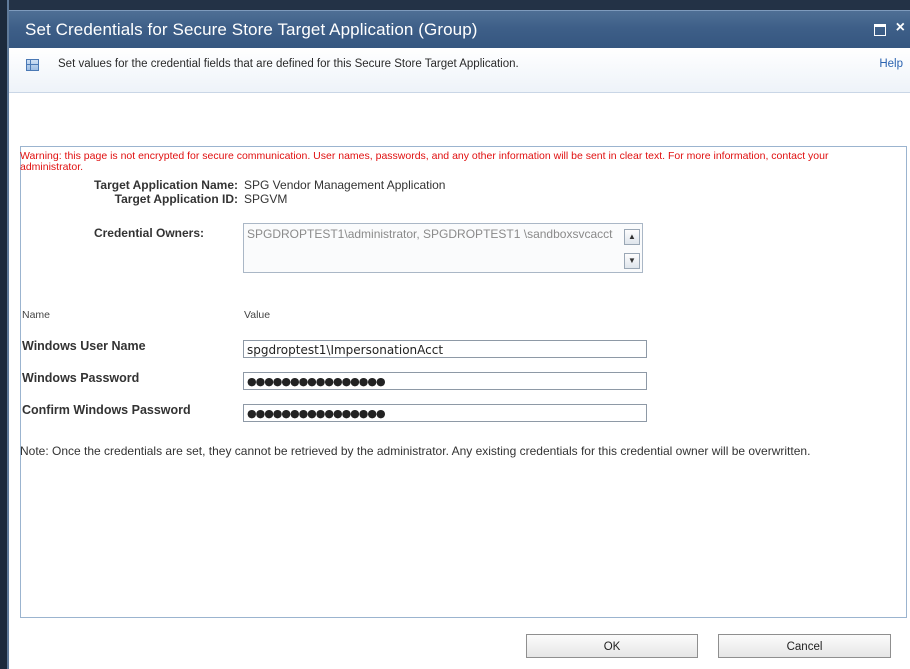 The width and height of the screenshot is (910, 669). What do you see at coordinates (266, 199) in the screenshot?
I see `target-app-id-value: SPGVM` at bounding box center [266, 199].